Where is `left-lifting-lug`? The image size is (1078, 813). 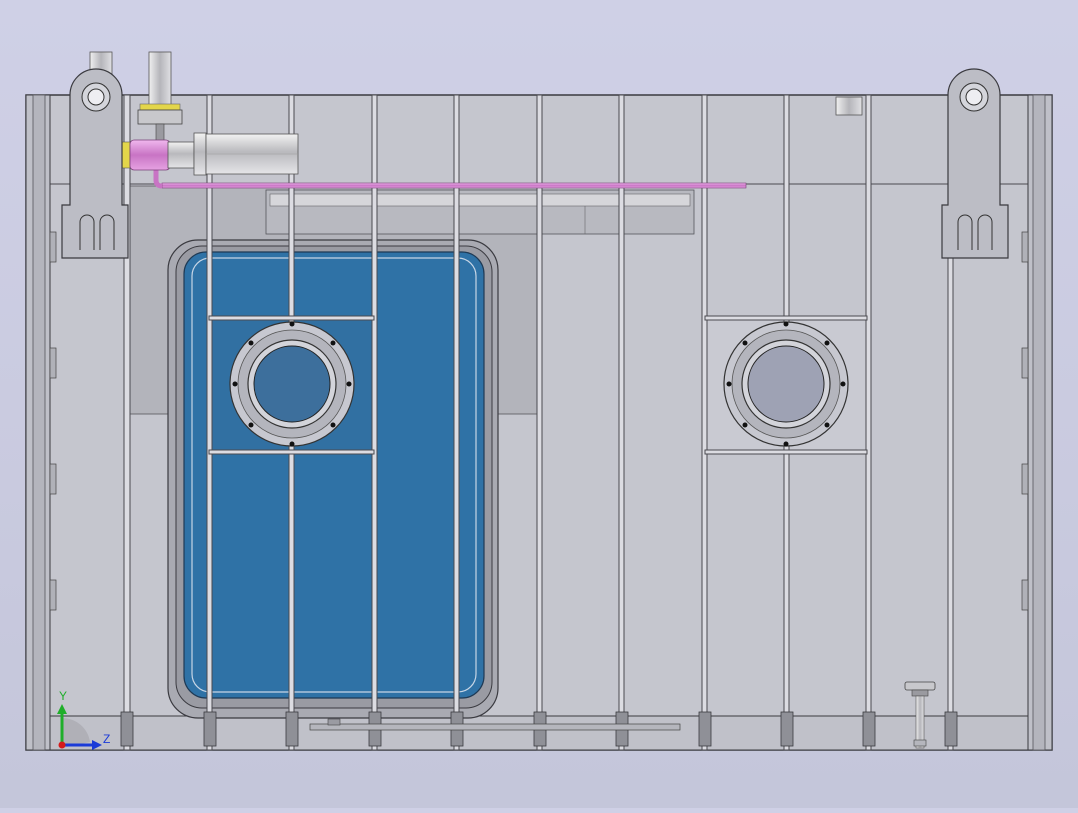 left-lifting-lug is located at coordinates (95, 163).